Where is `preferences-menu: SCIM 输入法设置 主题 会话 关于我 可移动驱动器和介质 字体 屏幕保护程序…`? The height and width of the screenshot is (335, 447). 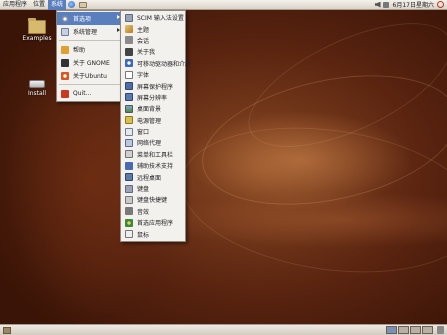
preferences-menu: SCIM 输入法设置 主题 会话 关于我 可移动驱动器和介质 字体 屏幕保护程序… is located at coordinates (155, 126).